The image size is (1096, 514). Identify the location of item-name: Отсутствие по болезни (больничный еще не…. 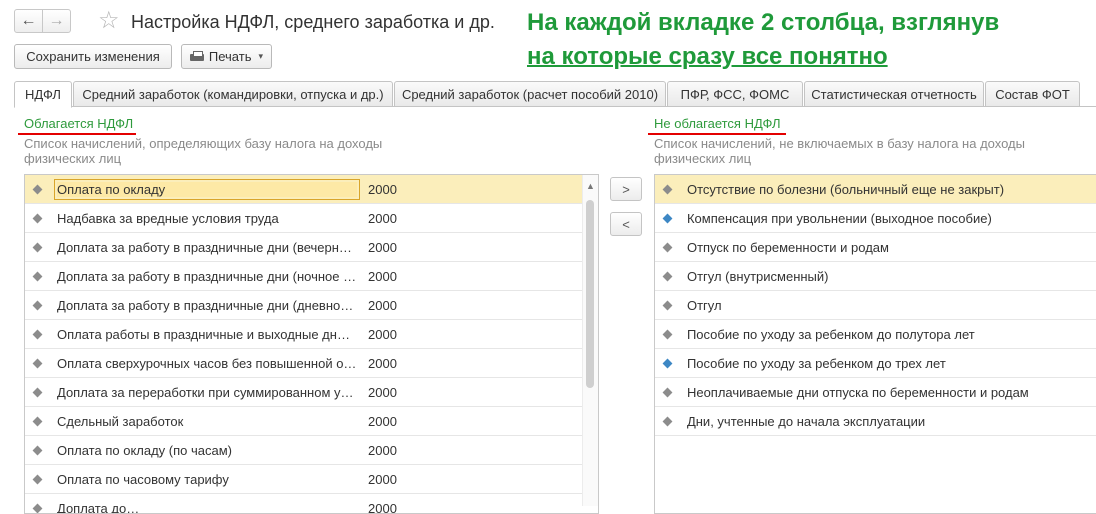
(891, 189).